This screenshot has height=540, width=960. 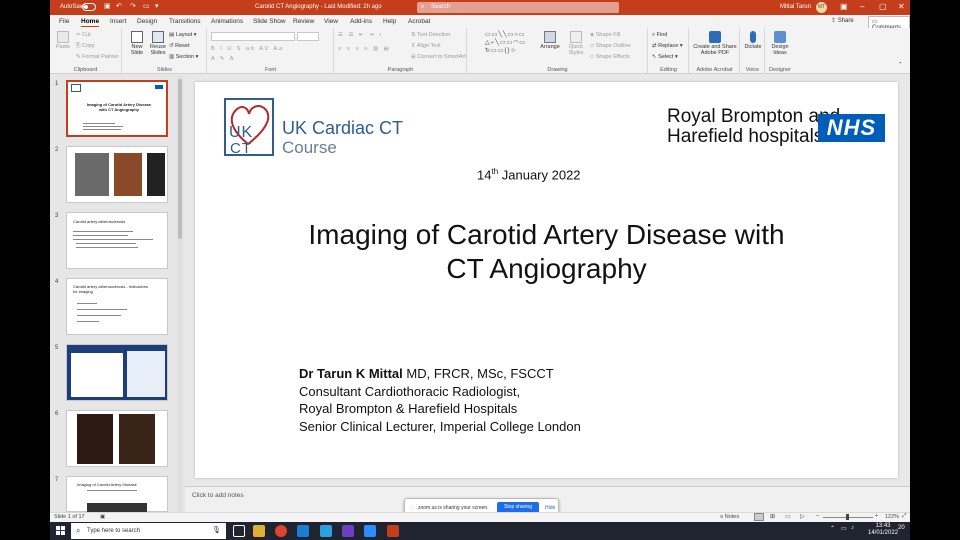 I want to click on create-pdf-button: Create and Share Adobe PDF, so click(x=715, y=43).